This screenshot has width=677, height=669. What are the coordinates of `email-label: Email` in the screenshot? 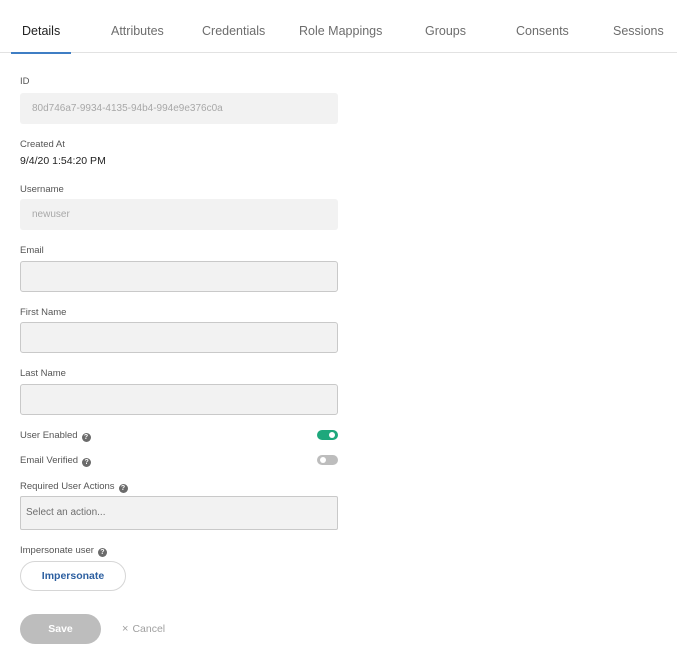 It's located at (32, 250).